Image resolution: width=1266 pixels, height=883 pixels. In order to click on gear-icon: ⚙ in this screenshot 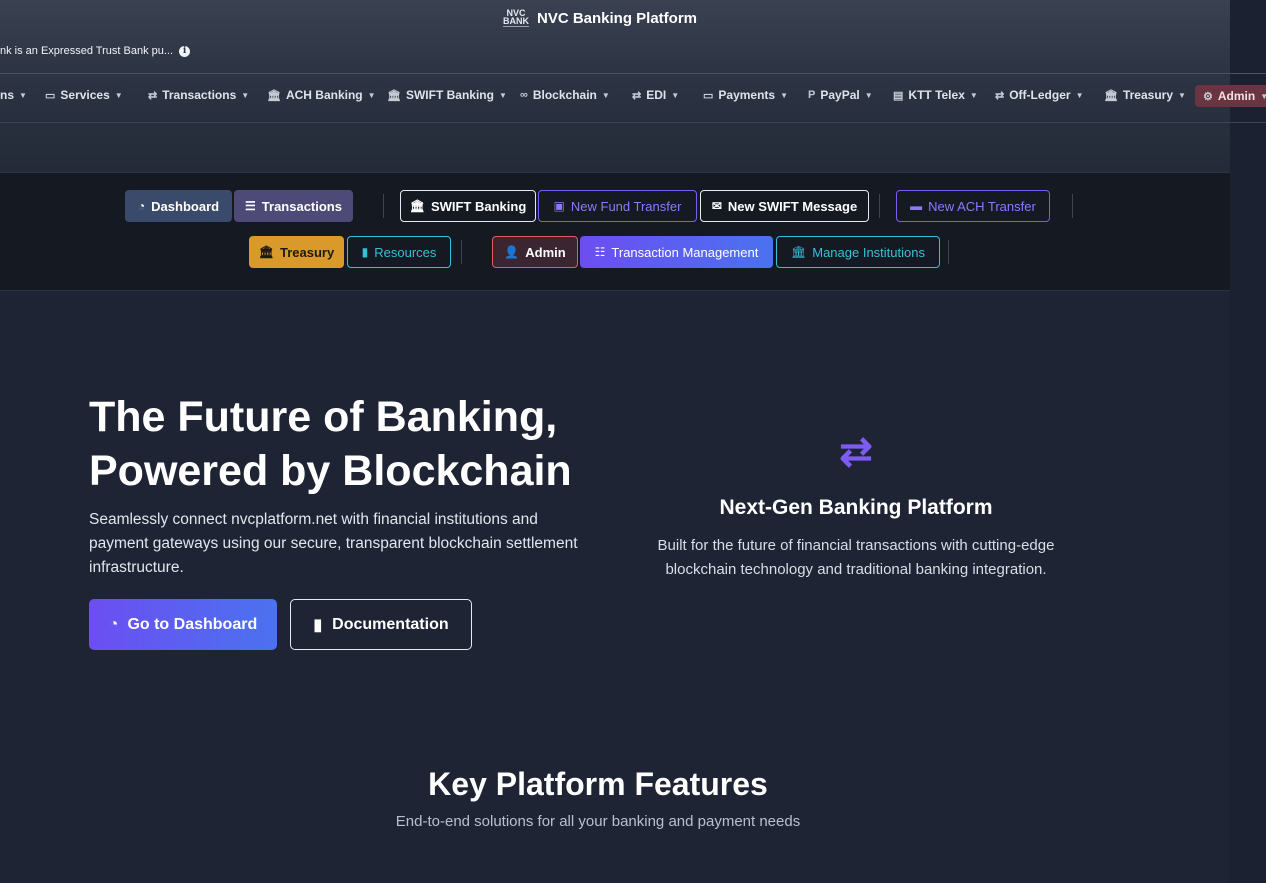, I will do `click(1208, 96)`.